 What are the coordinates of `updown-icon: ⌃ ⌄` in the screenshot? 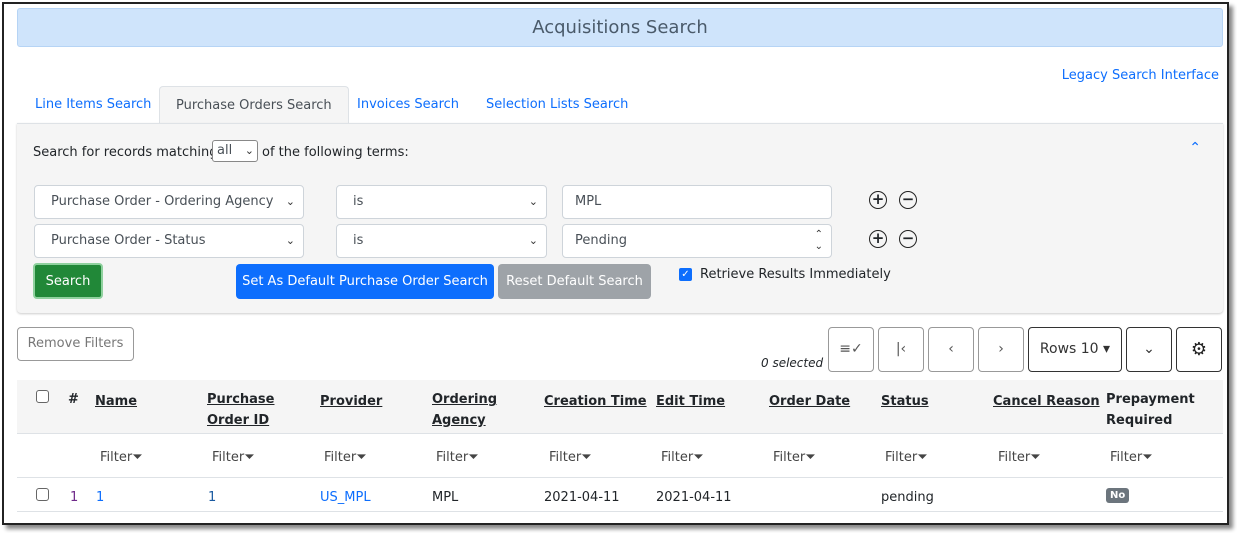 It's located at (818, 240).